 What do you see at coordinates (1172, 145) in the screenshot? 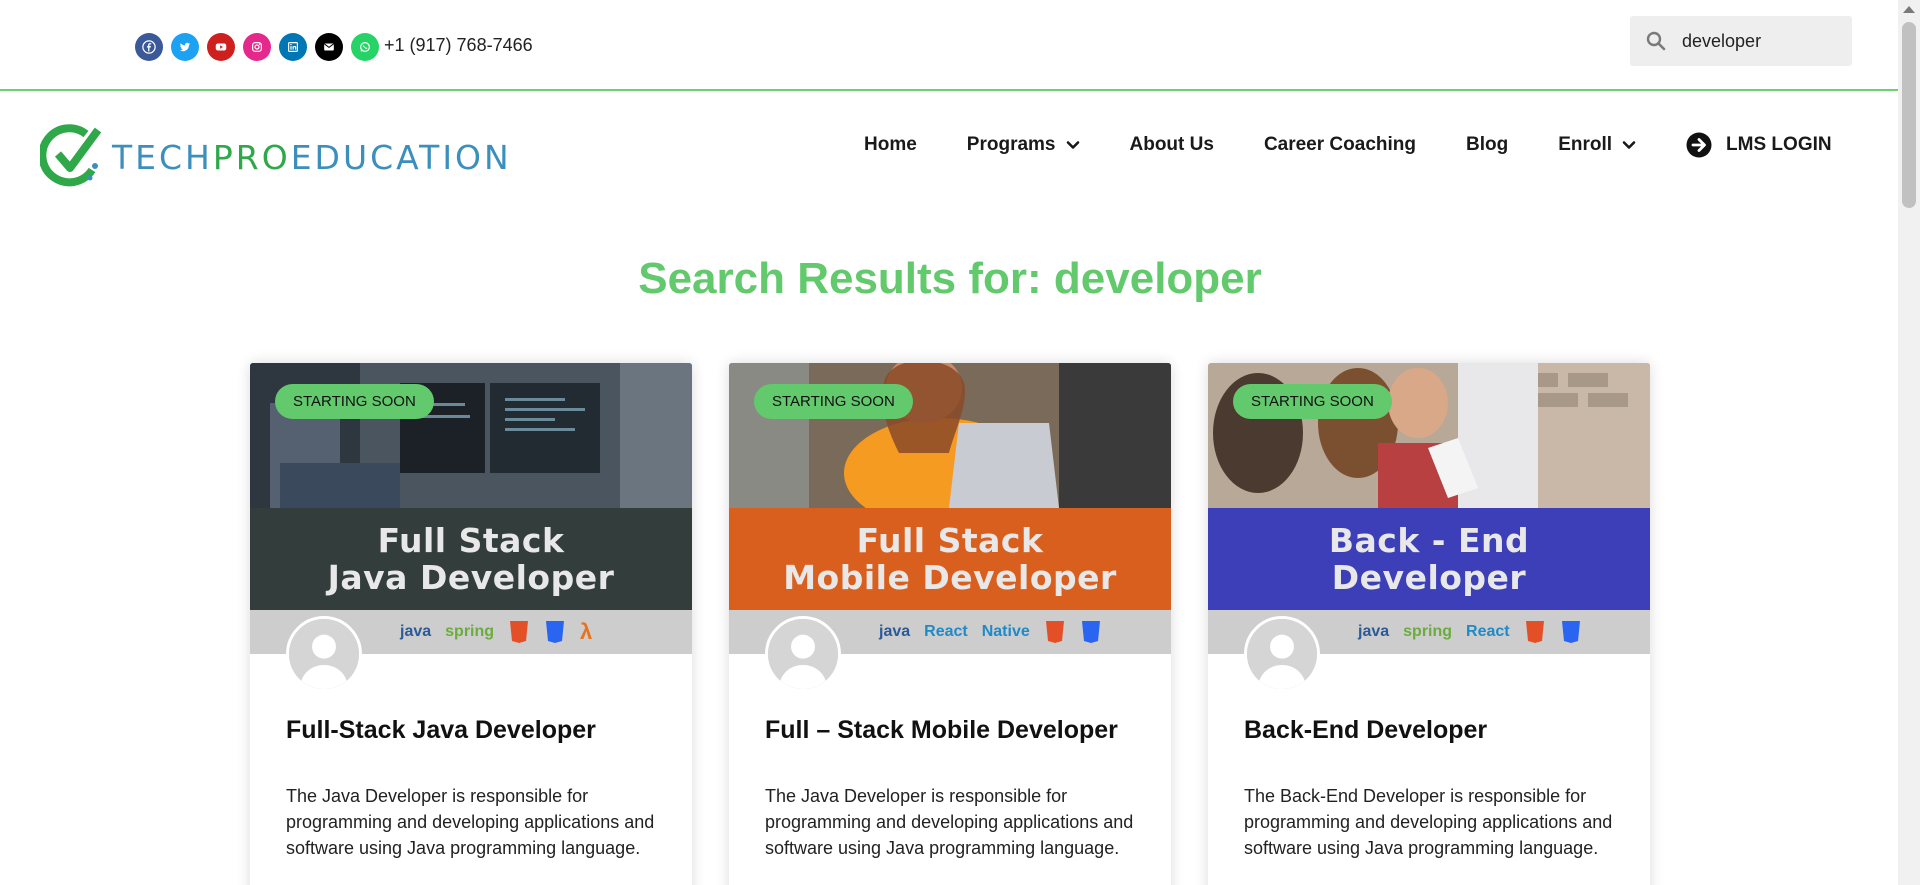
I see `nav-about: About Us` at bounding box center [1172, 145].